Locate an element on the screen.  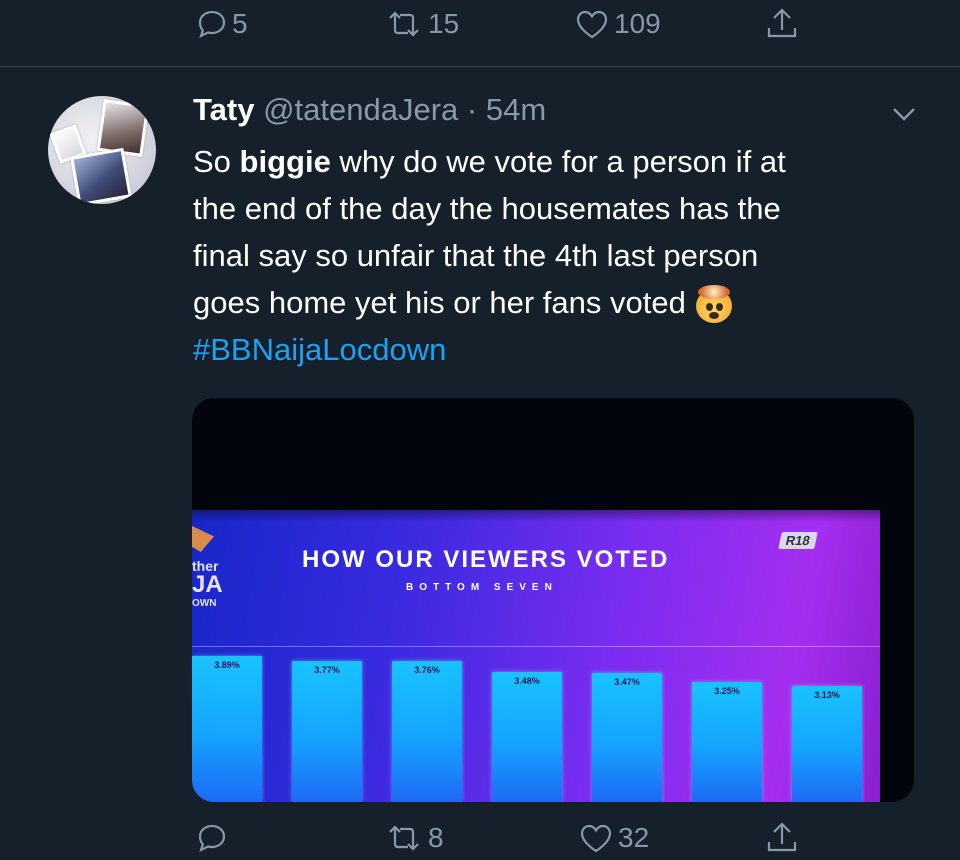
vote-bar-label: 3.13% is located at coordinates (827, 695).